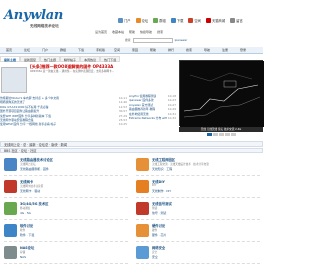 The height and width of the screenshot is (267, 320). What do you see at coordinates (23, 252) in the screenshot?
I see `forum-card-sub: 存储` at bounding box center [23, 252].